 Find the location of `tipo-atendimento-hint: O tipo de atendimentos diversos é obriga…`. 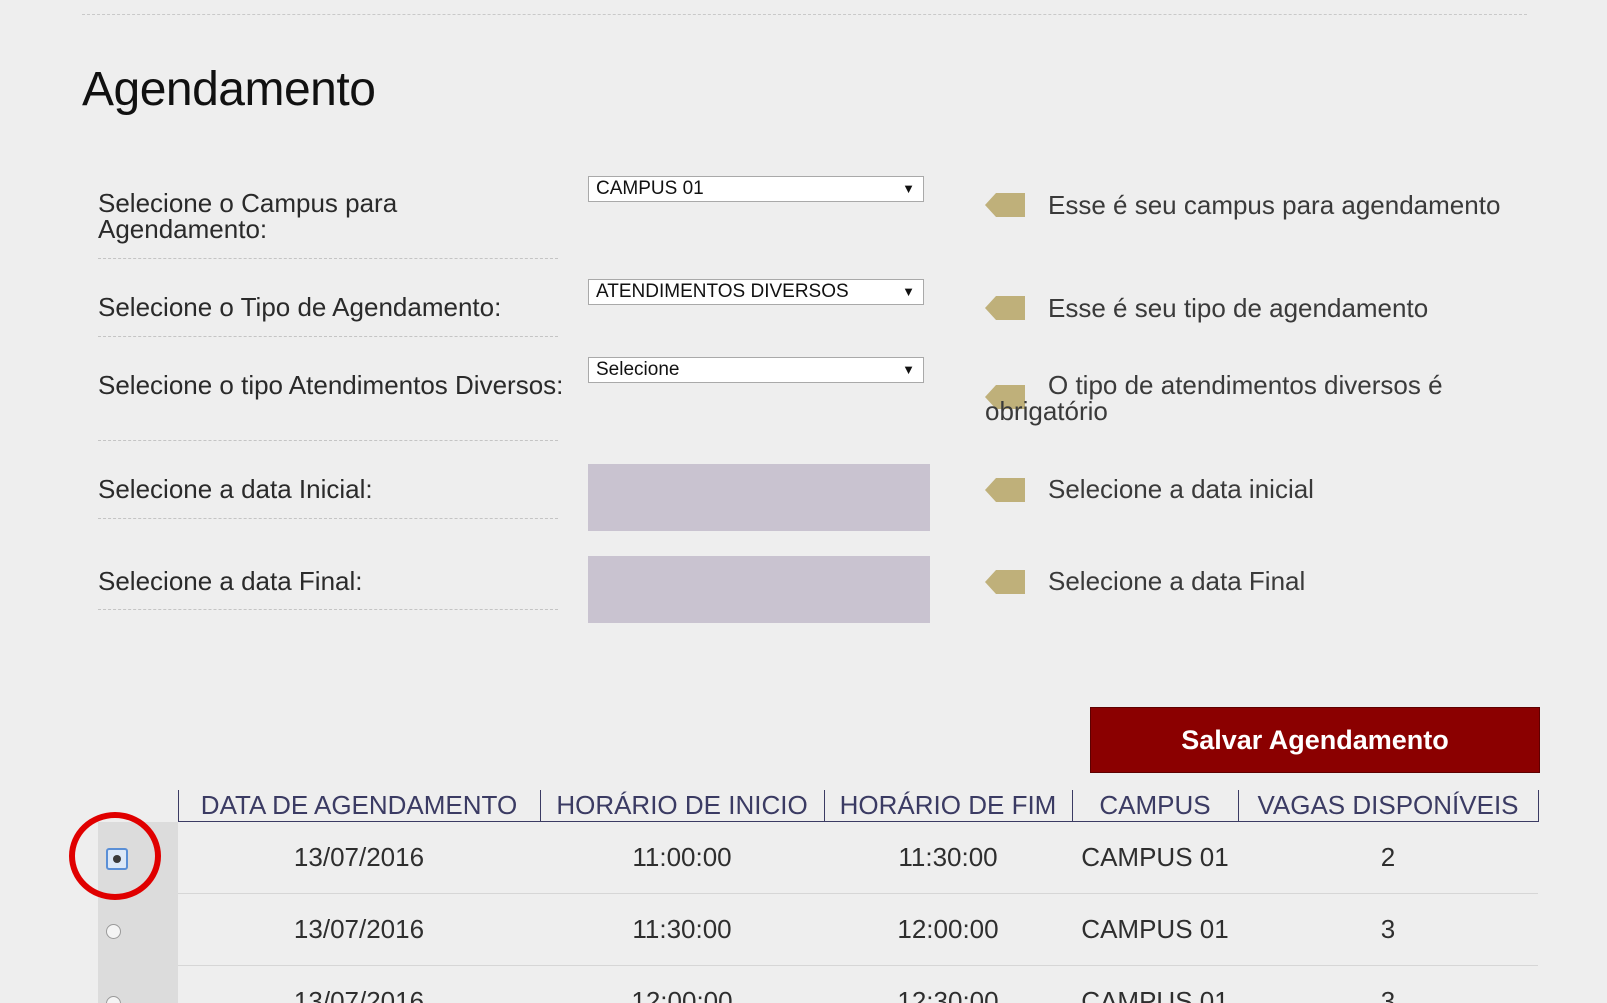

tipo-atendimento-hint: O tipo de atendimentos diversos é obriga… is located at coordinates (1214, 398).